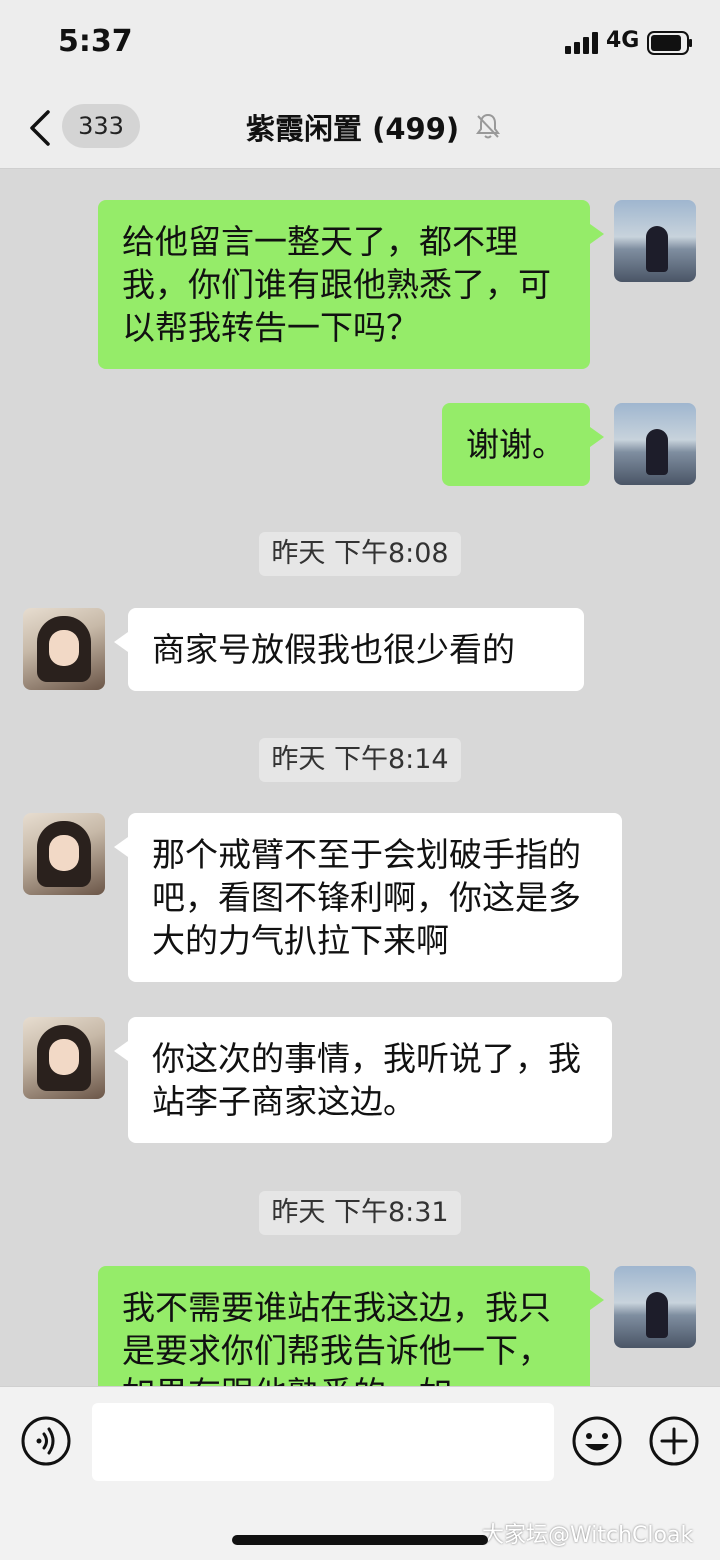 Image resolution: width=720 pixels, height=1560 pixels. I want to click on input-bar: 大家坛@WitchCloak, so click(360, 1473).